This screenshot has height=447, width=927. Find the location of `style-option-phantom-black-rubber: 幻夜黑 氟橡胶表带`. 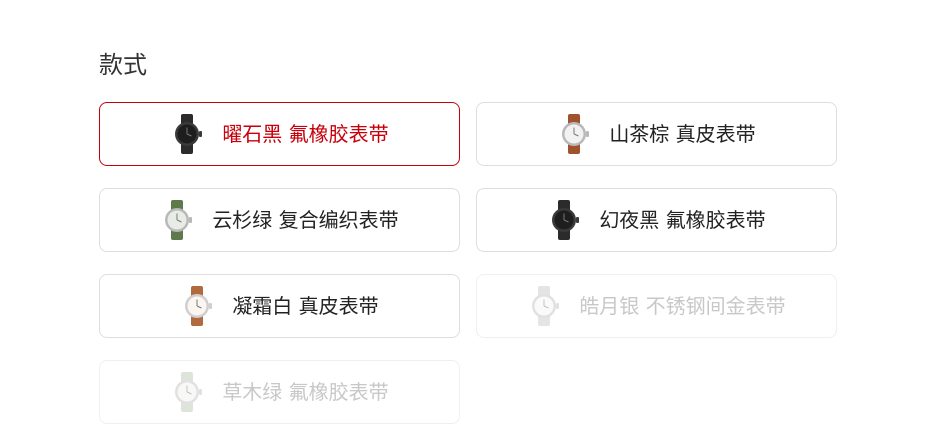

style-option-phantom-black-rubber: 幻夜黑 氟橡胶表带 is located at coordinates (656, 220).